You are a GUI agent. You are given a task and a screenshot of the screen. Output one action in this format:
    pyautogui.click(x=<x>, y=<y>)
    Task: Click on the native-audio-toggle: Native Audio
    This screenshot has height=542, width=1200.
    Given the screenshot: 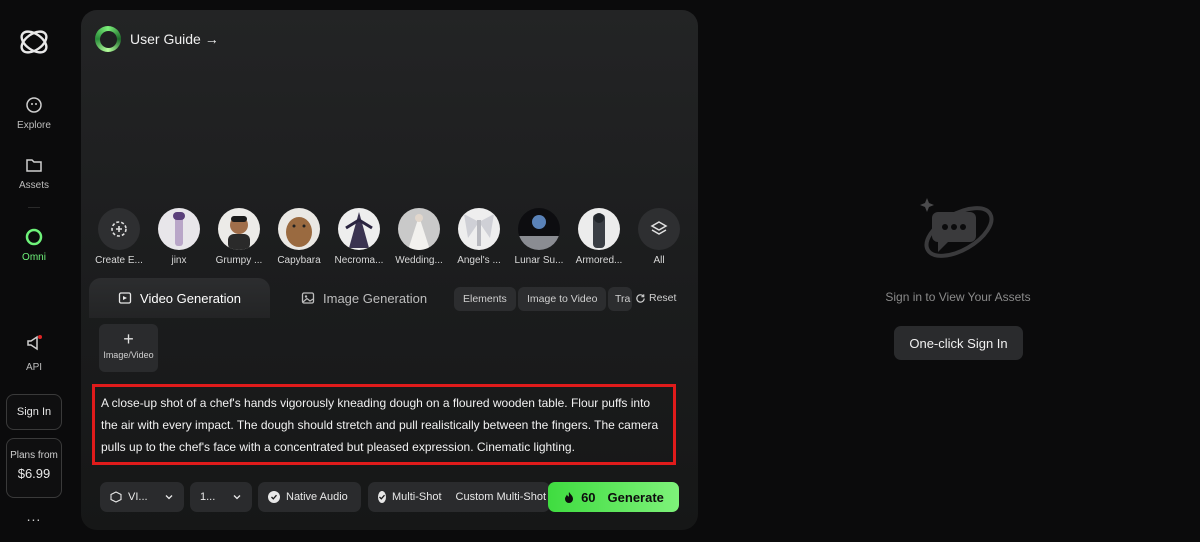 What is the action you would take?
    pyautogui.click(x=309, y=497)
    